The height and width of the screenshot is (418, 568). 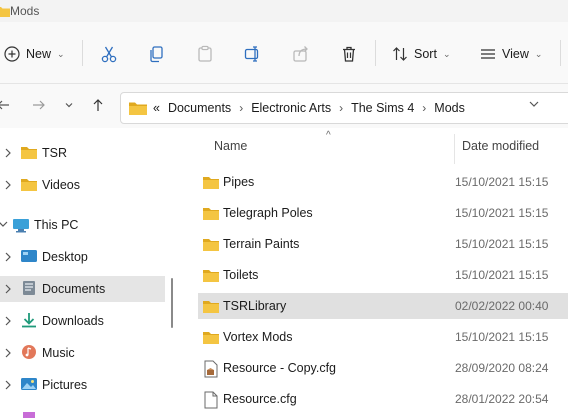 What do you see at coordinates (255, 306) in the screenshot?
I see `file-name: TSRLibrary` at bounding box center [255, 306].